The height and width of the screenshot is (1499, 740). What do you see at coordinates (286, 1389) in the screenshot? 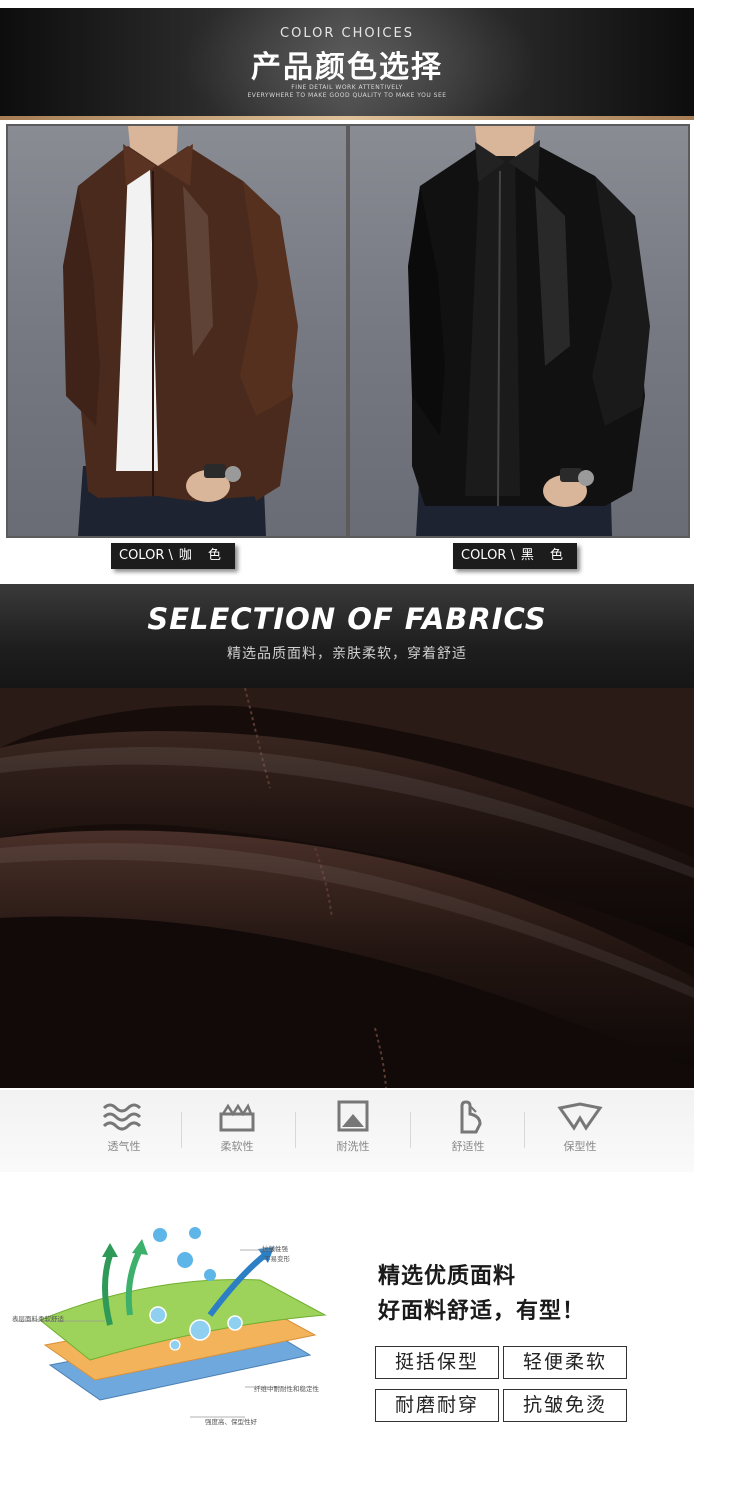
I see `diagram-label-mid: 纤维中耐耐性和稳定性` at bounding box center [286, 1389].